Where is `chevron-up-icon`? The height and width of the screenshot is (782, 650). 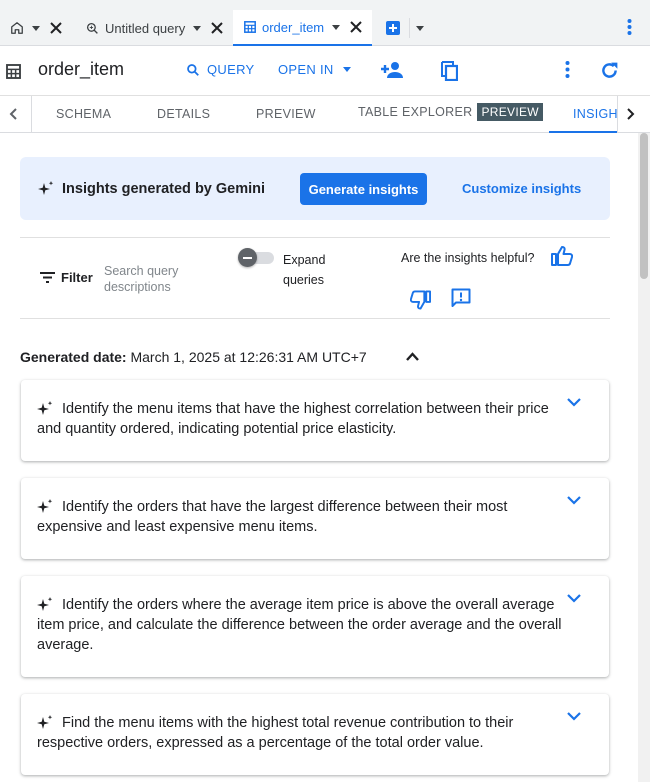 chevron-up-icon is located at coordinates (412, 356).